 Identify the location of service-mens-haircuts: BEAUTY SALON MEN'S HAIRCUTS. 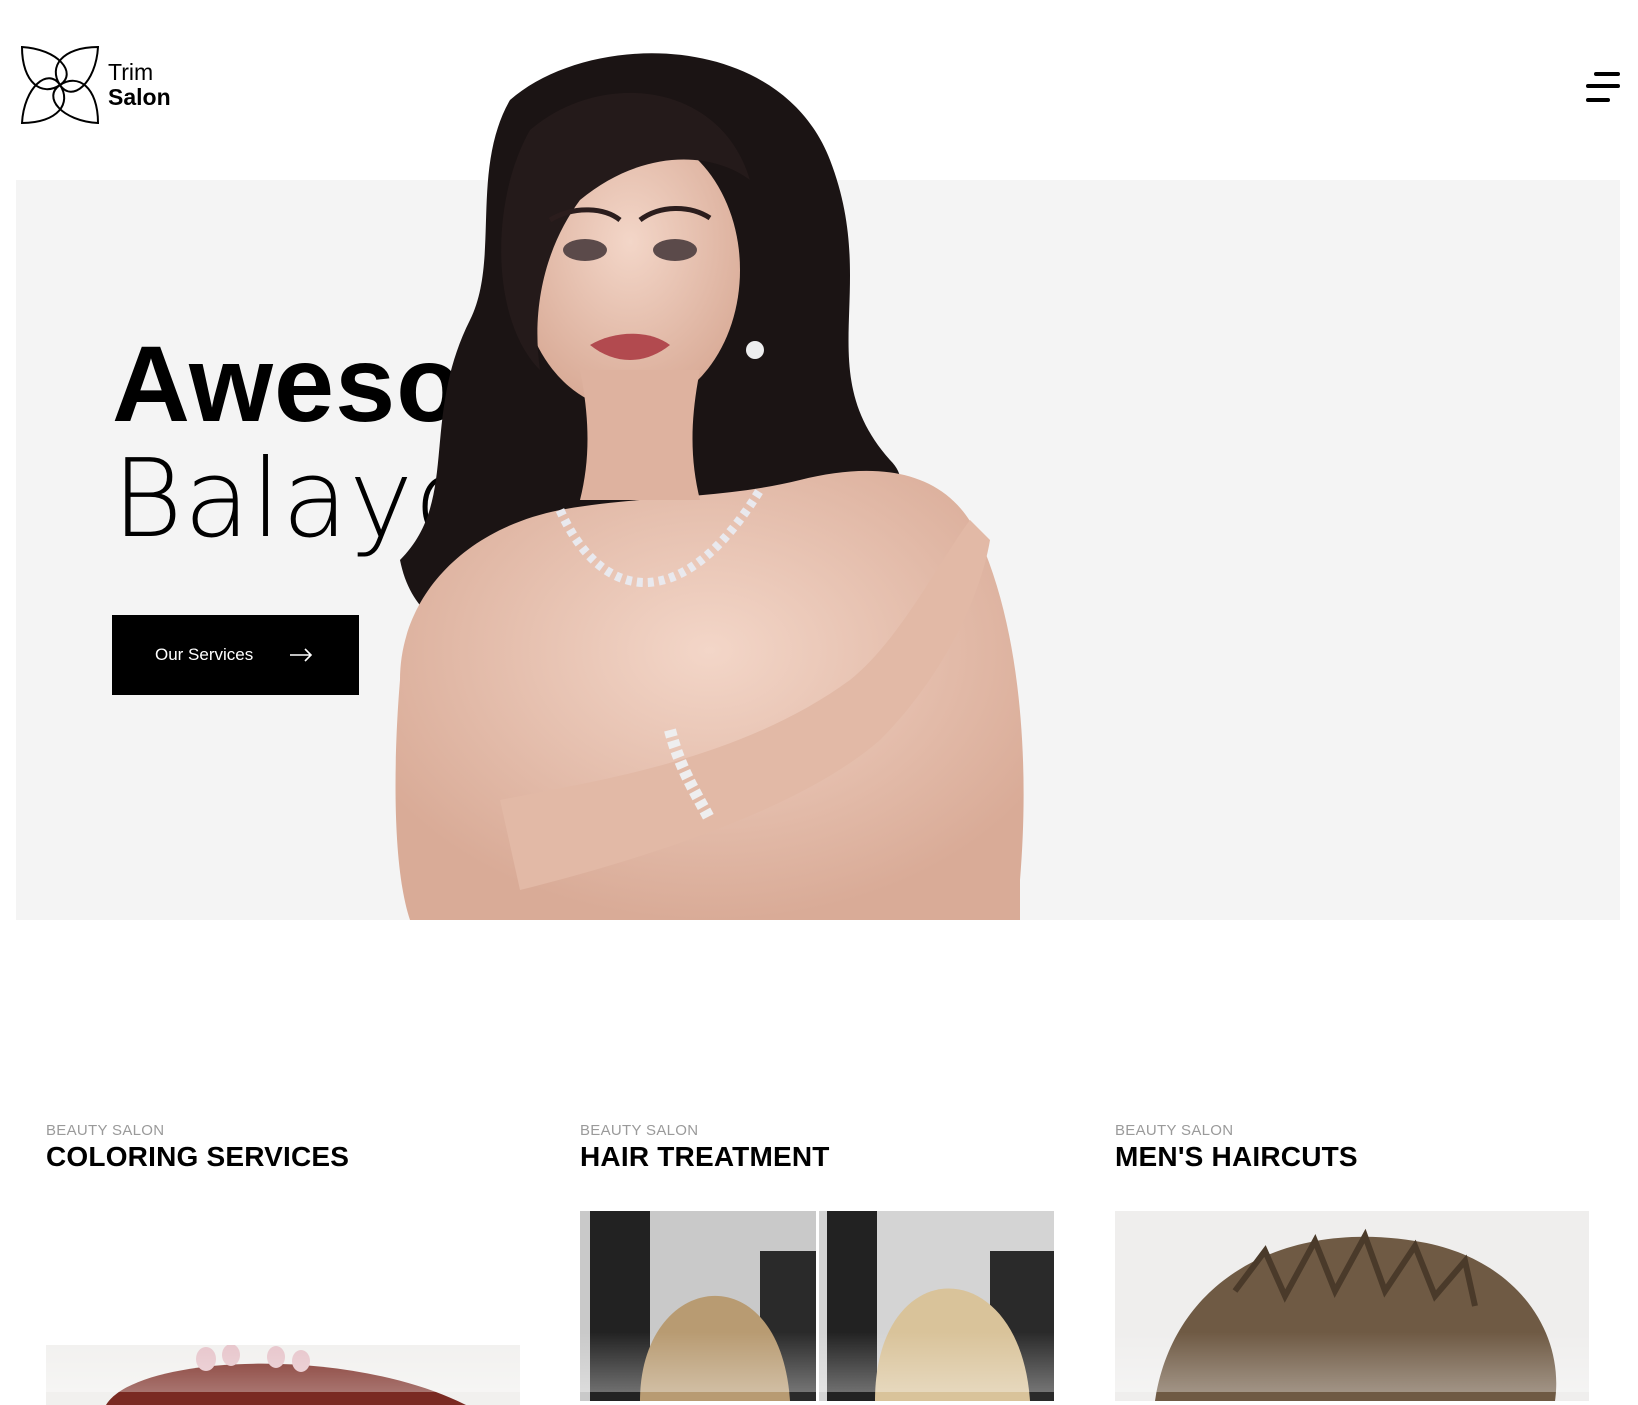
(1352, 1147).